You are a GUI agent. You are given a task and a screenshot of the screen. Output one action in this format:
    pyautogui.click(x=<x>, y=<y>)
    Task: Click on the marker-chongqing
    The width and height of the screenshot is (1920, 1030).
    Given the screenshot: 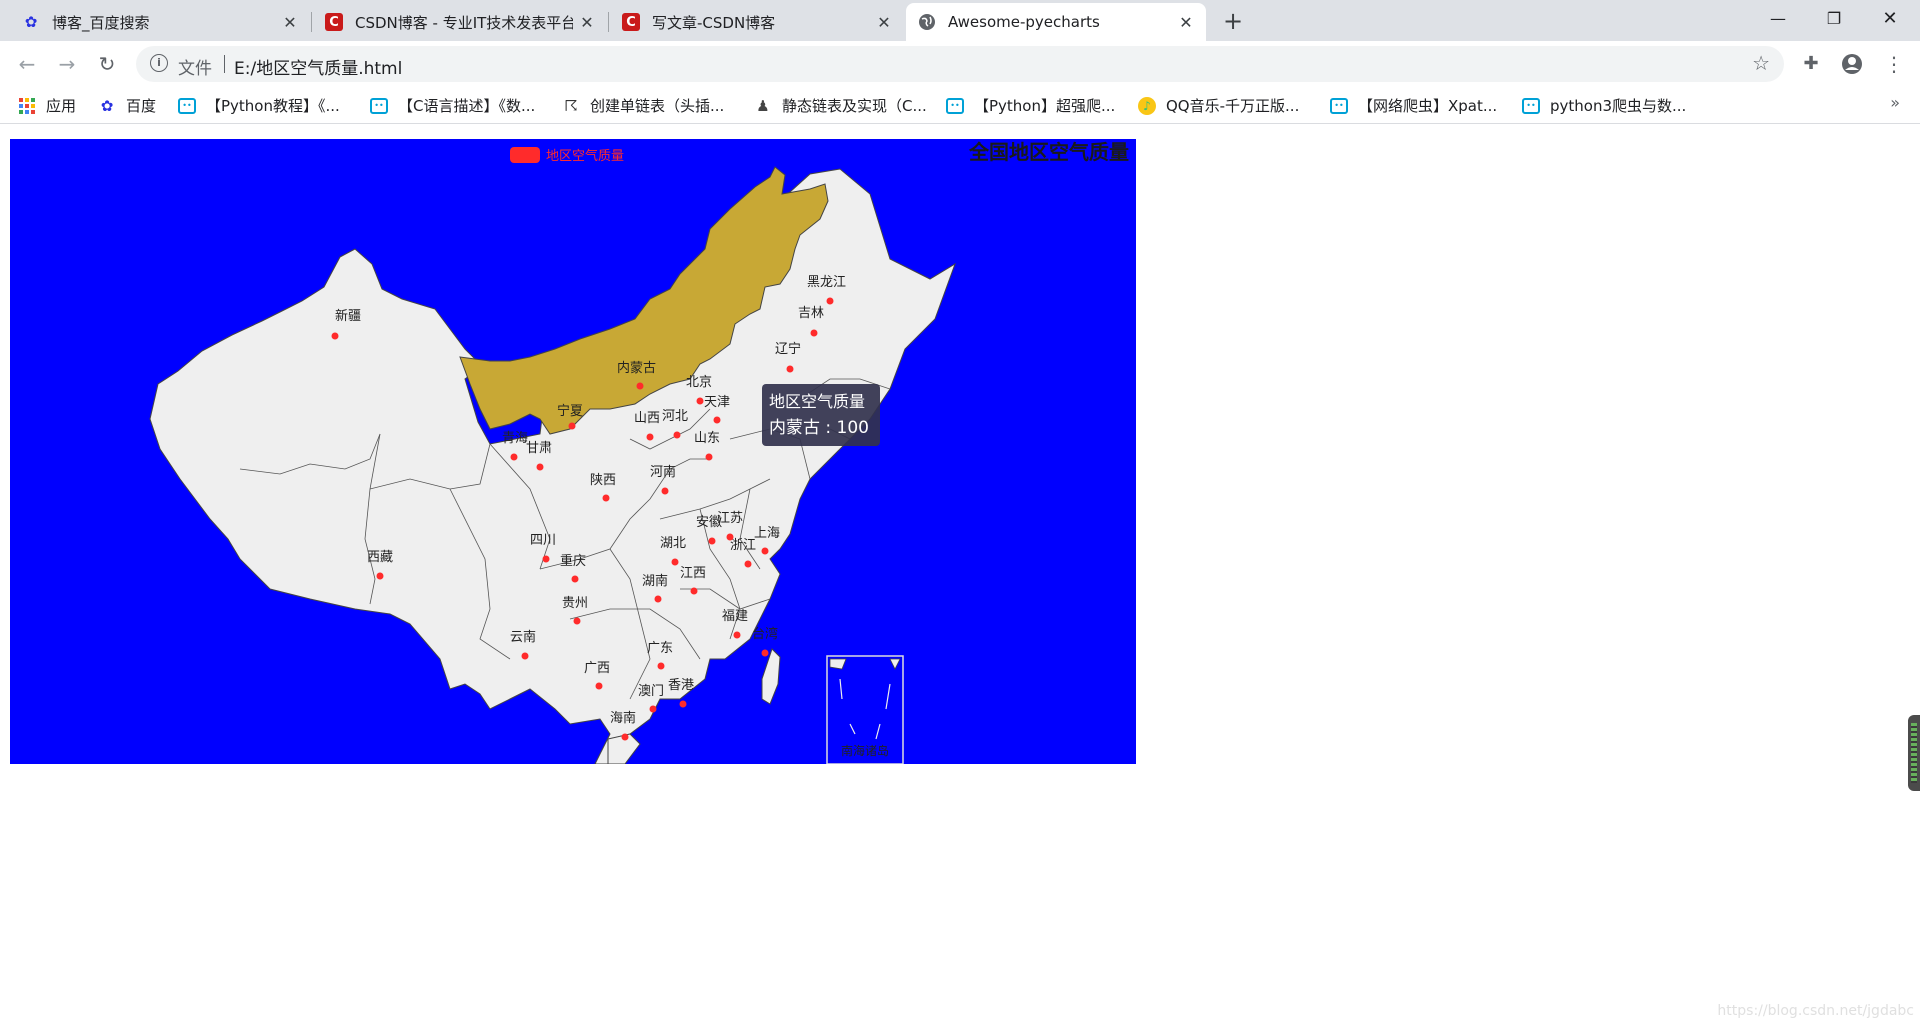 What is the action you would take?
    pyautogui.click(x=575, y=579)
    